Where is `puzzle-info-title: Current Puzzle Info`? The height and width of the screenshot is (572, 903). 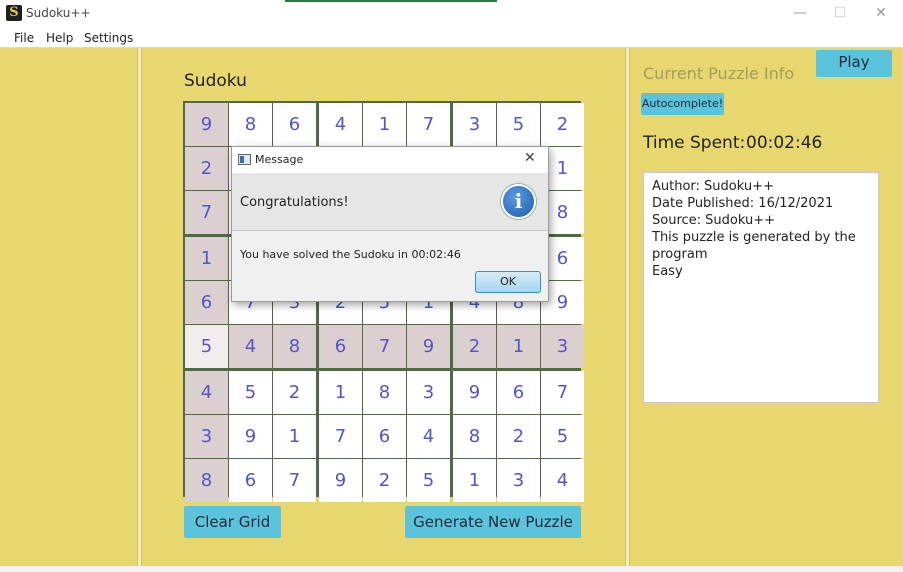
puzzle-info-title: Current Puzzle Info is located at coordinates (719, 73).